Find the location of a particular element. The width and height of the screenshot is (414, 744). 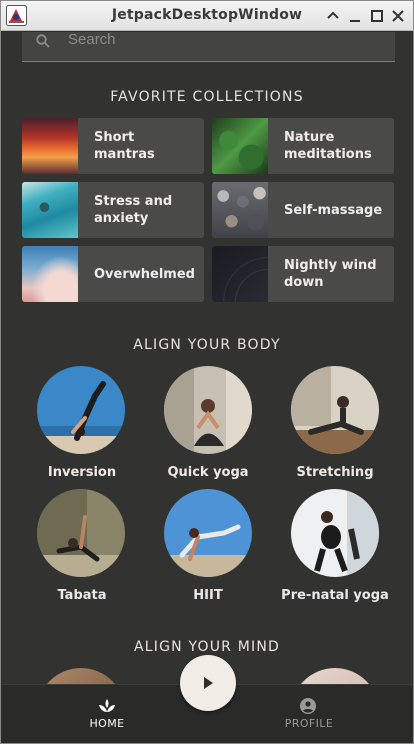

stretching-photo is located at coordinates (335, 410).